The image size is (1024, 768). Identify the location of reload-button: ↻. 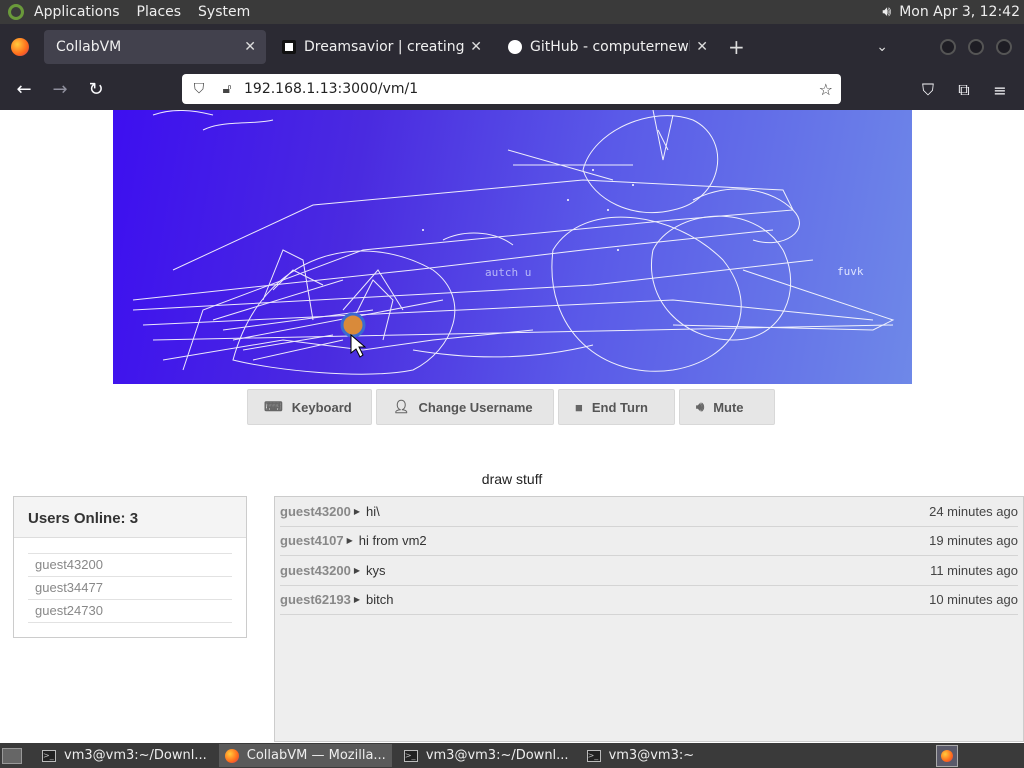
(96, 90).